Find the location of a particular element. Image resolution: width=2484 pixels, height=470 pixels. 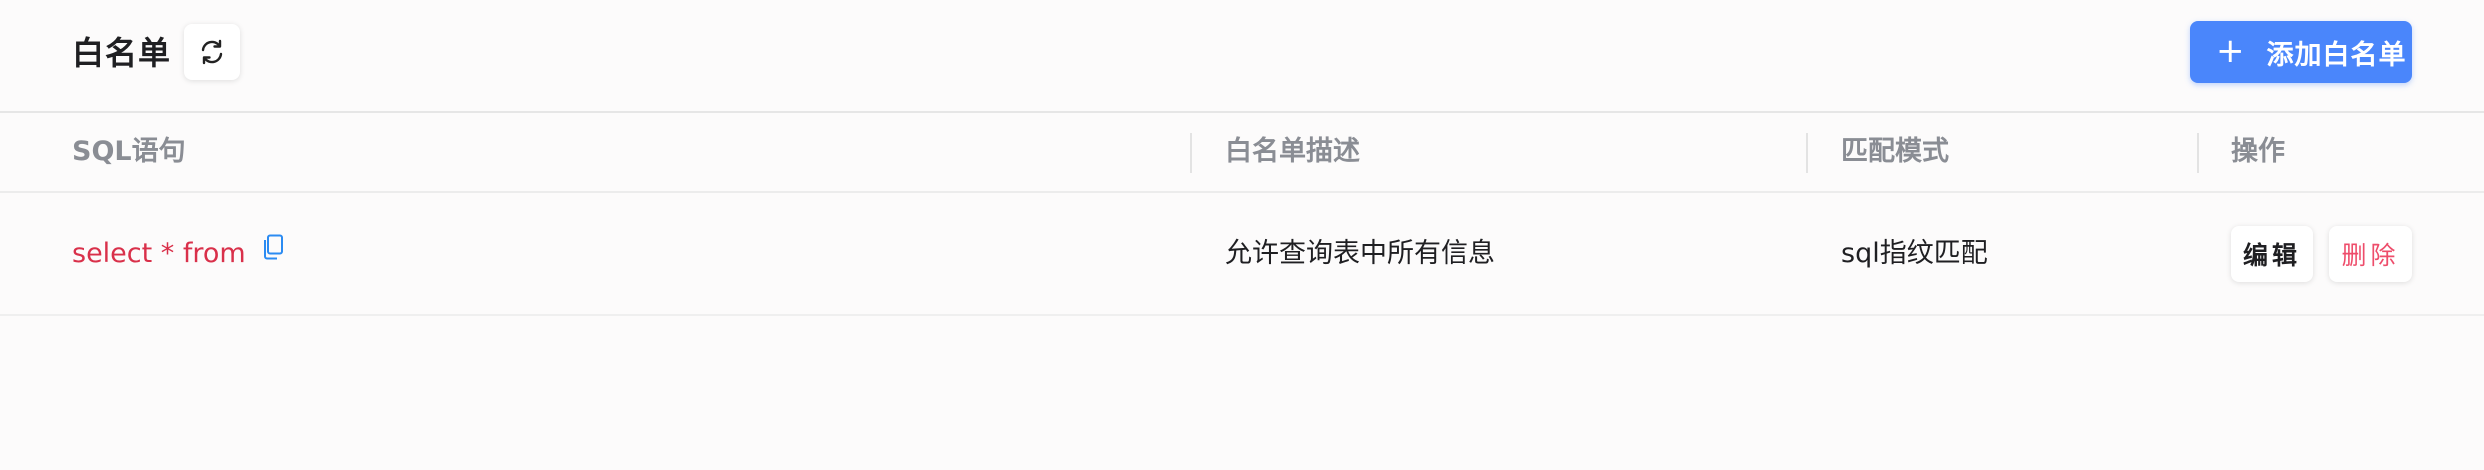

sql-statement: select * from is located at coordinates (159, 253).